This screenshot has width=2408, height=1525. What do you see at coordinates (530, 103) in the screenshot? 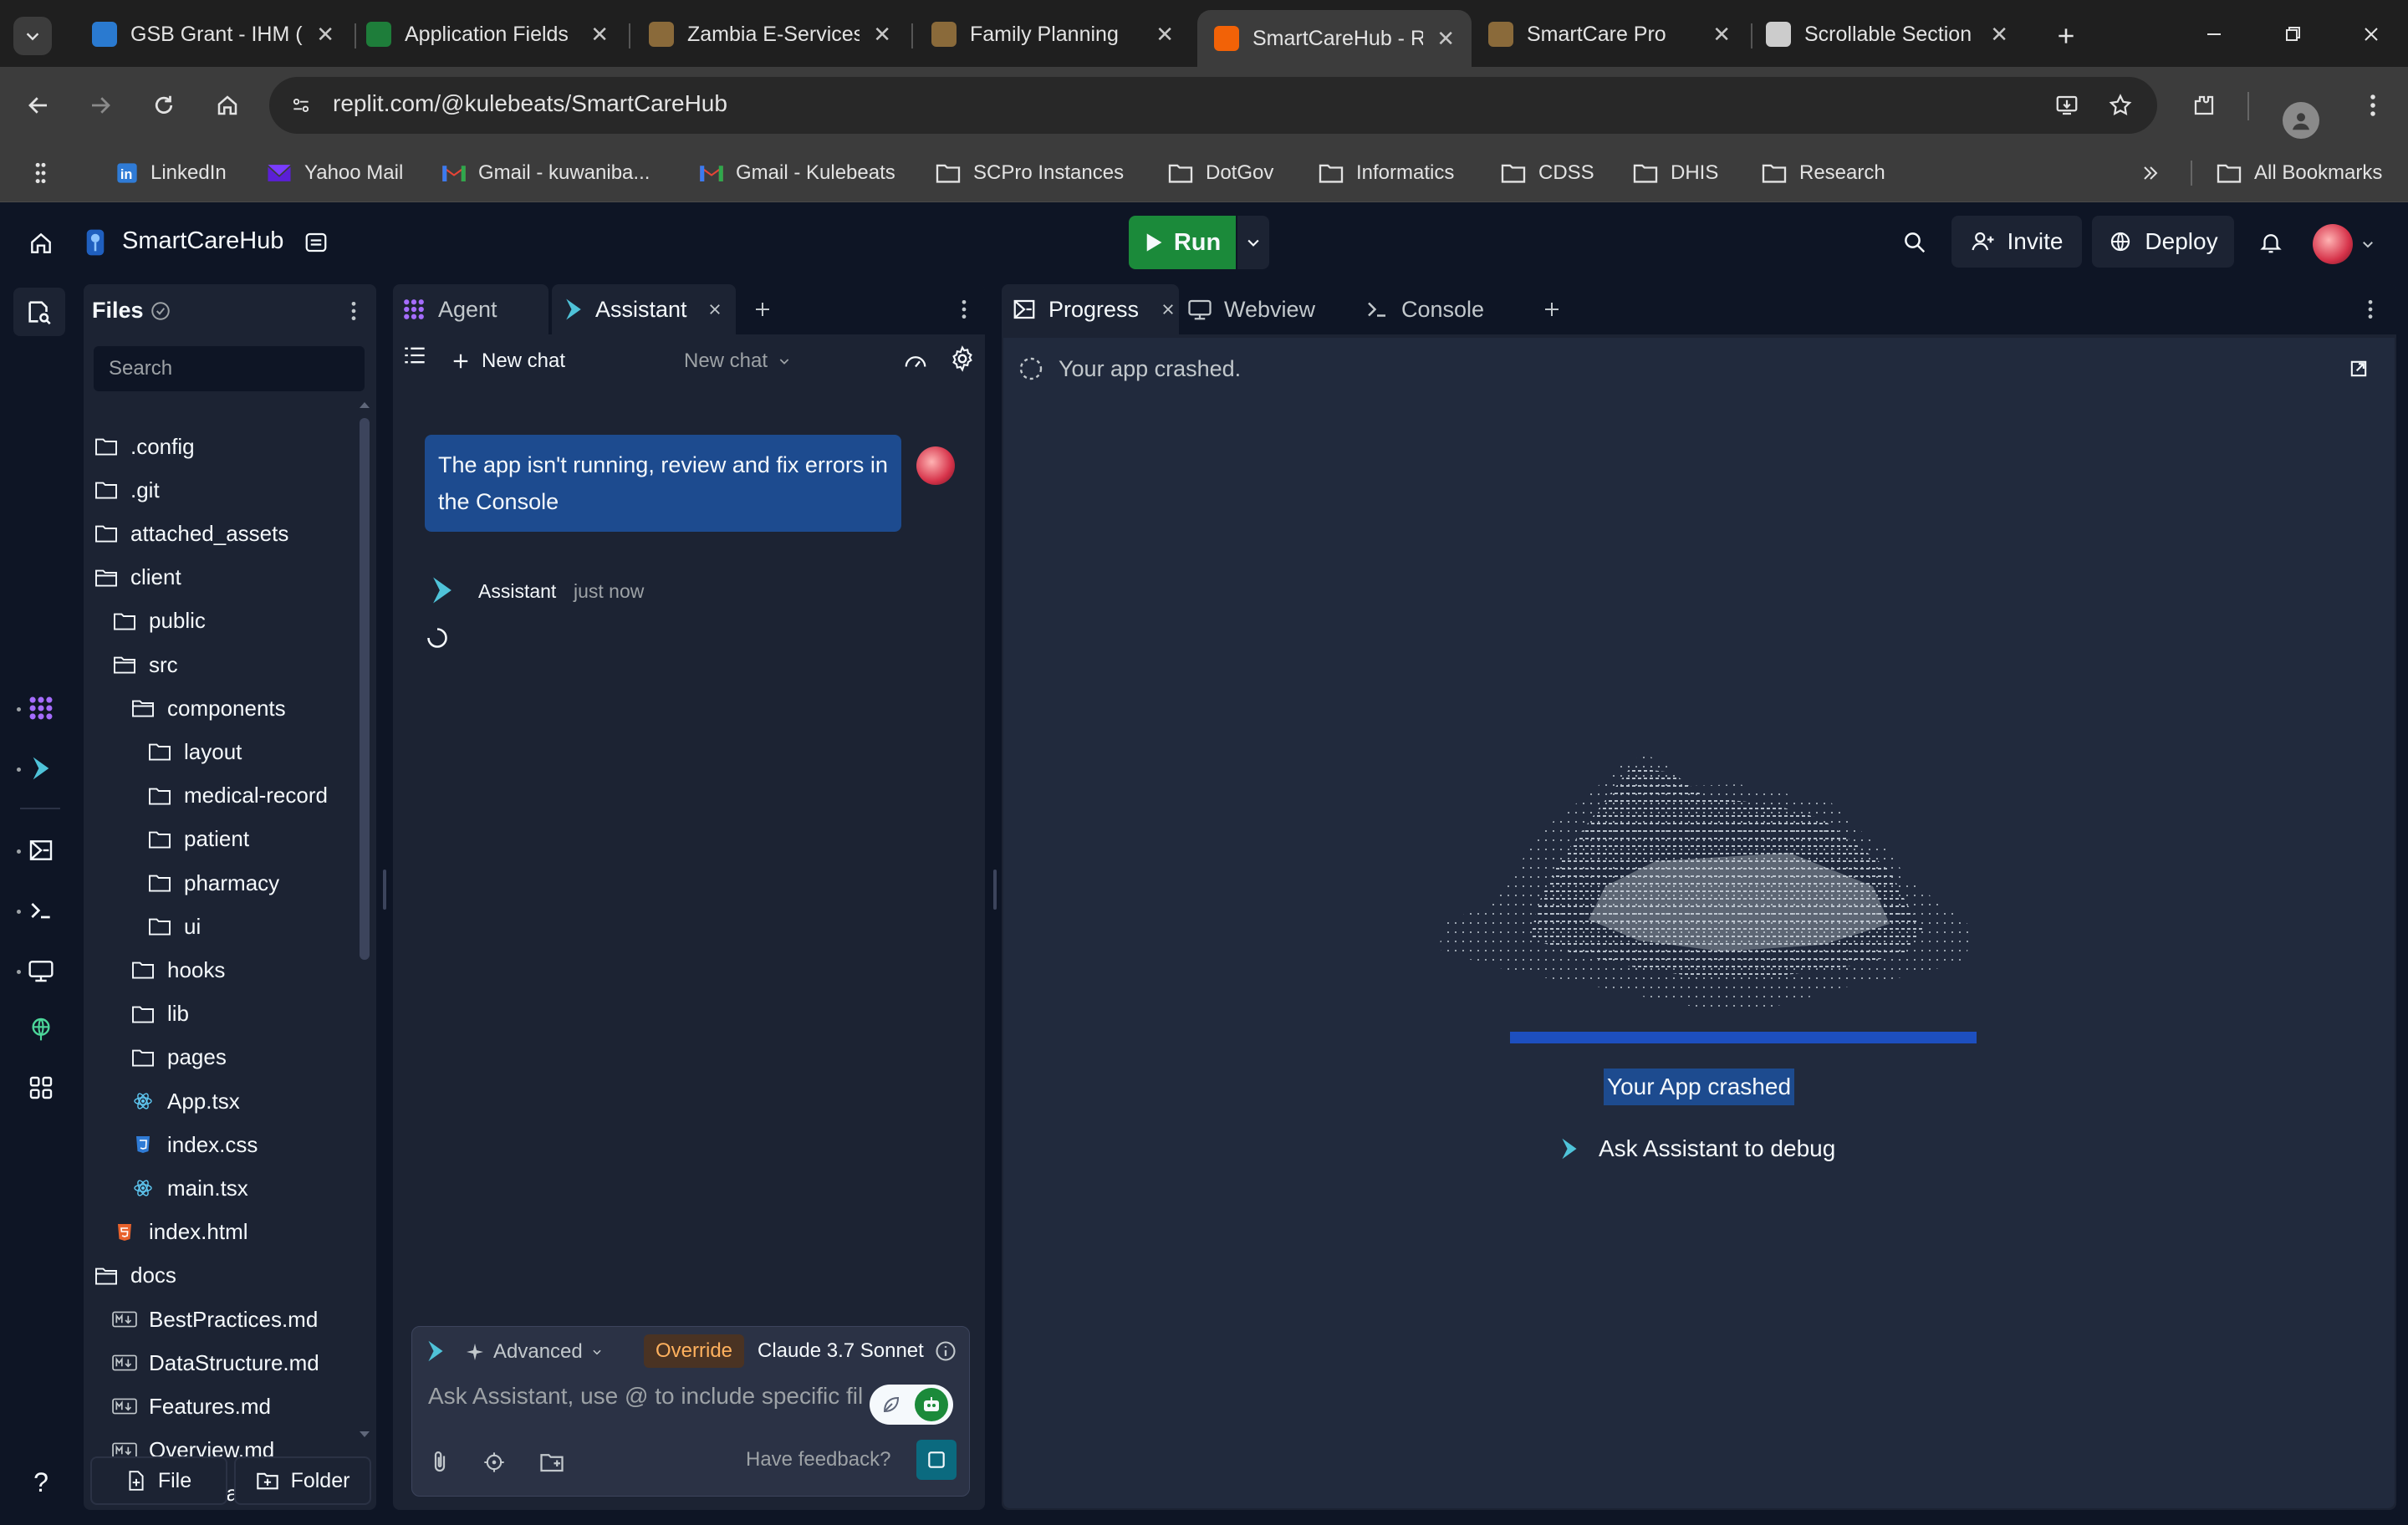
I see `url-text: replit.com/@kulebeats/SmartCareHub` at bounding box center [530, 103].